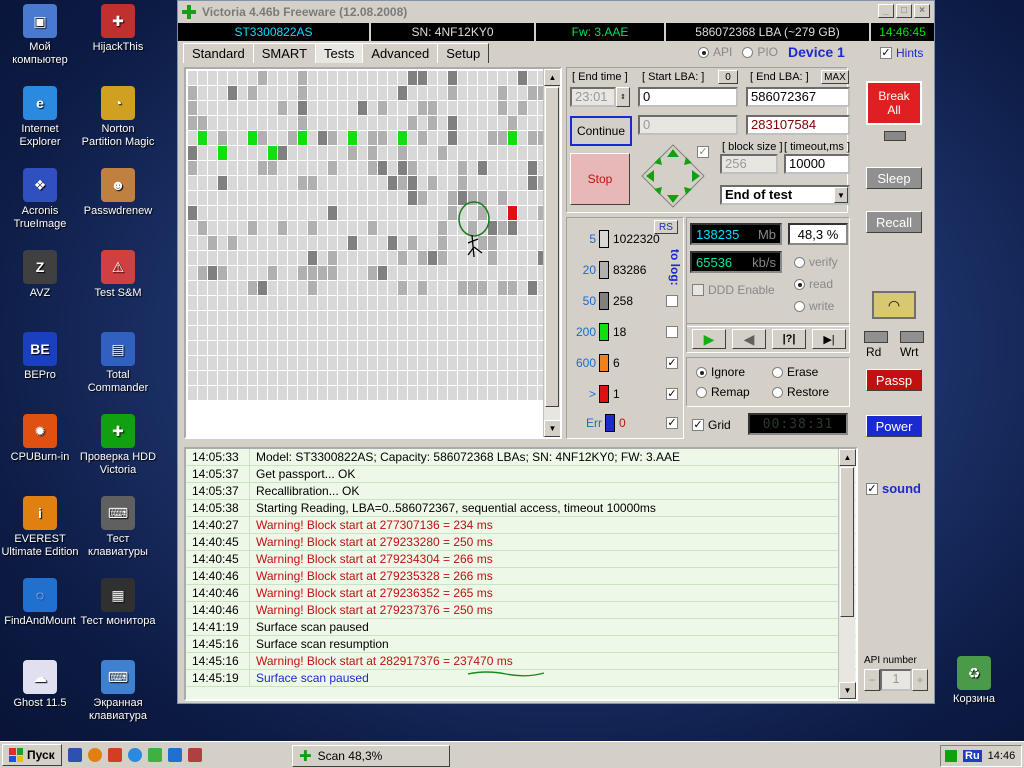 The height and width of the screenshot is (768, 1024). I want to click on close-button: ×, so click(922, 11).